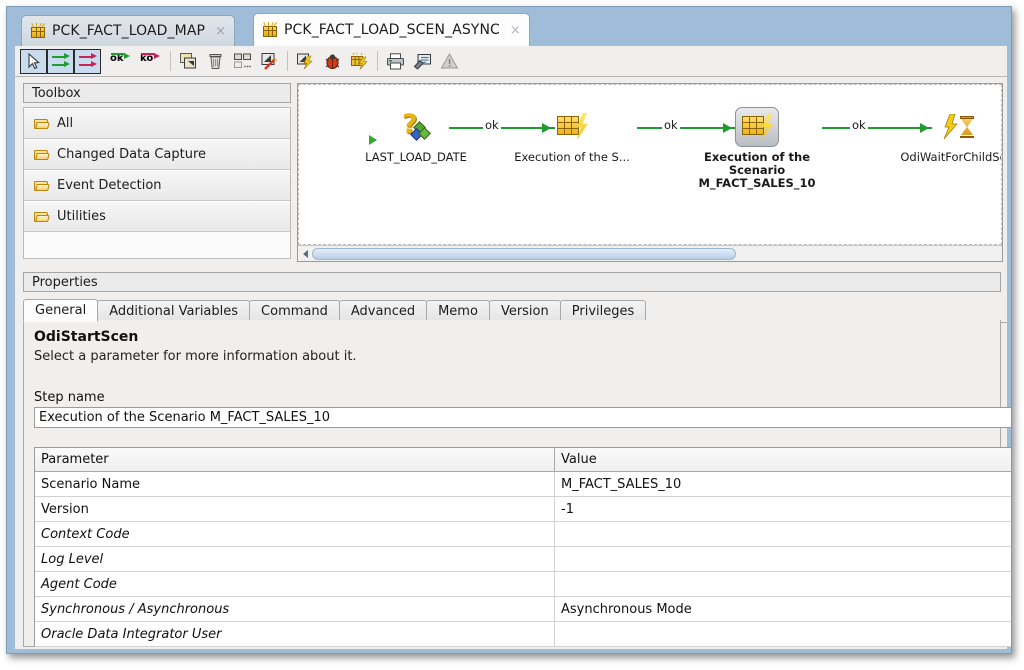 Image resolution: width=1024 pixels, height=670 pixels. Describe the element at coordinates (416, 125) in the screenshot. I see `variable-icon: ?` at that location.